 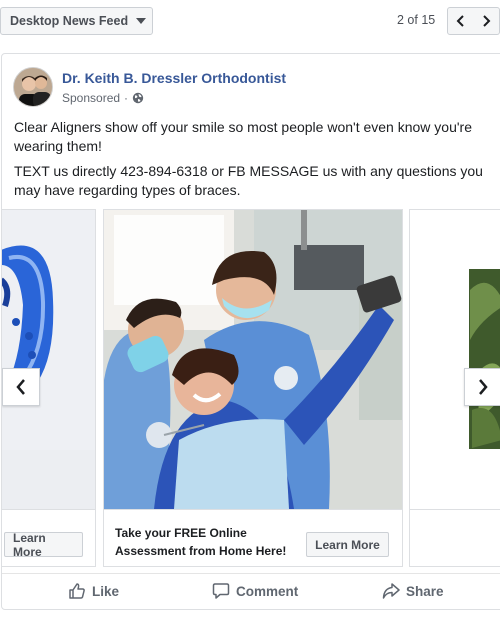 I want to click on comment-button: Comment, so click(x=255, y=591).